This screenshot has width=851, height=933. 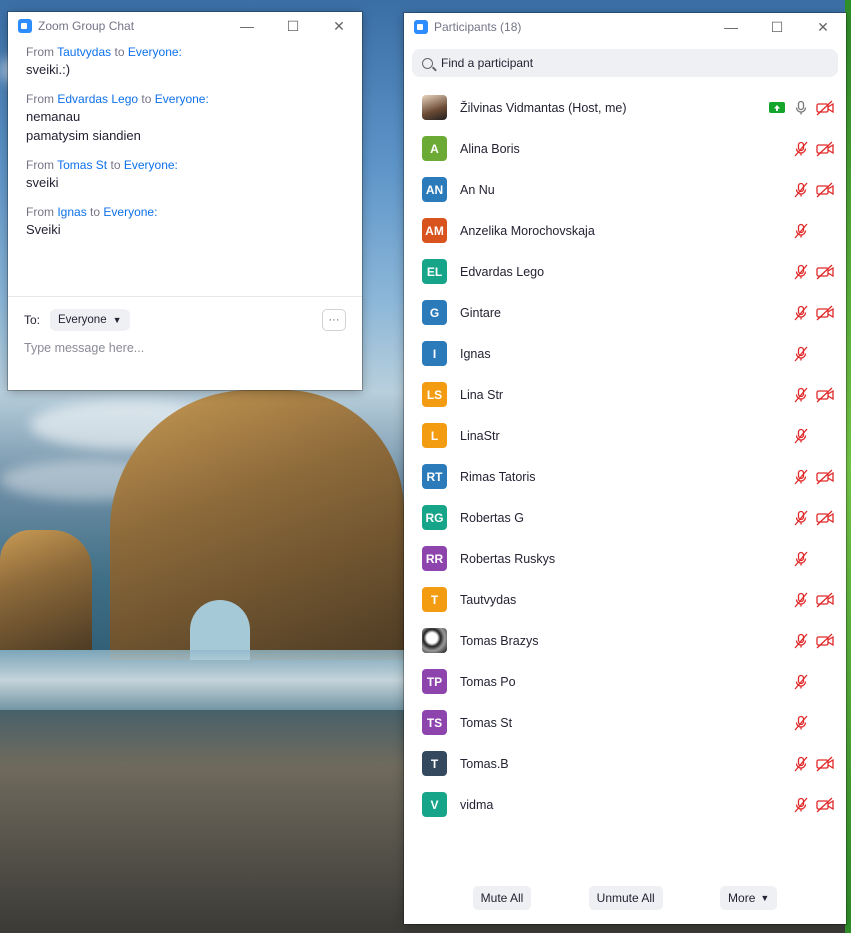 What do you see at coordinates (487, 63) in the screenshot?
I see `search-placeholder: Find a participant` at bounding box center [487, 63].